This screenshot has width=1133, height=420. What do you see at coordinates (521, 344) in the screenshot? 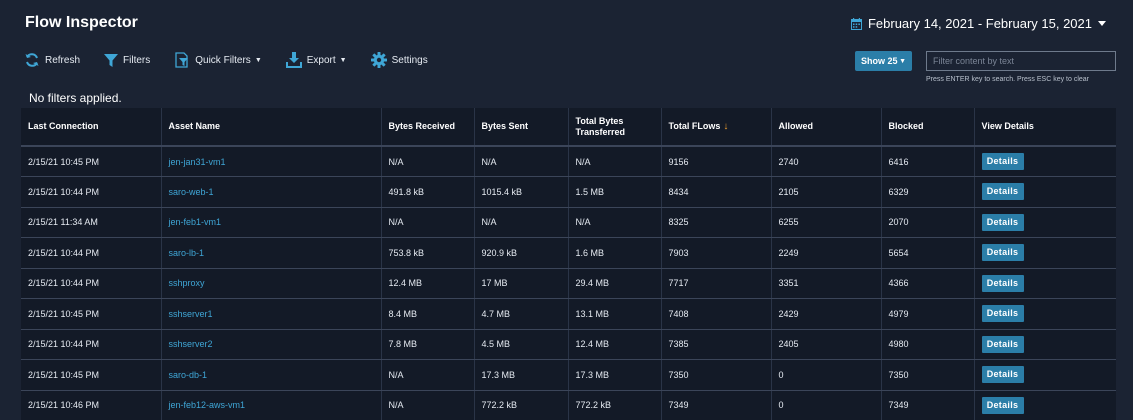
I see `cell-bytes-sent: 4.5 MB` at bounding box center [521, 344].